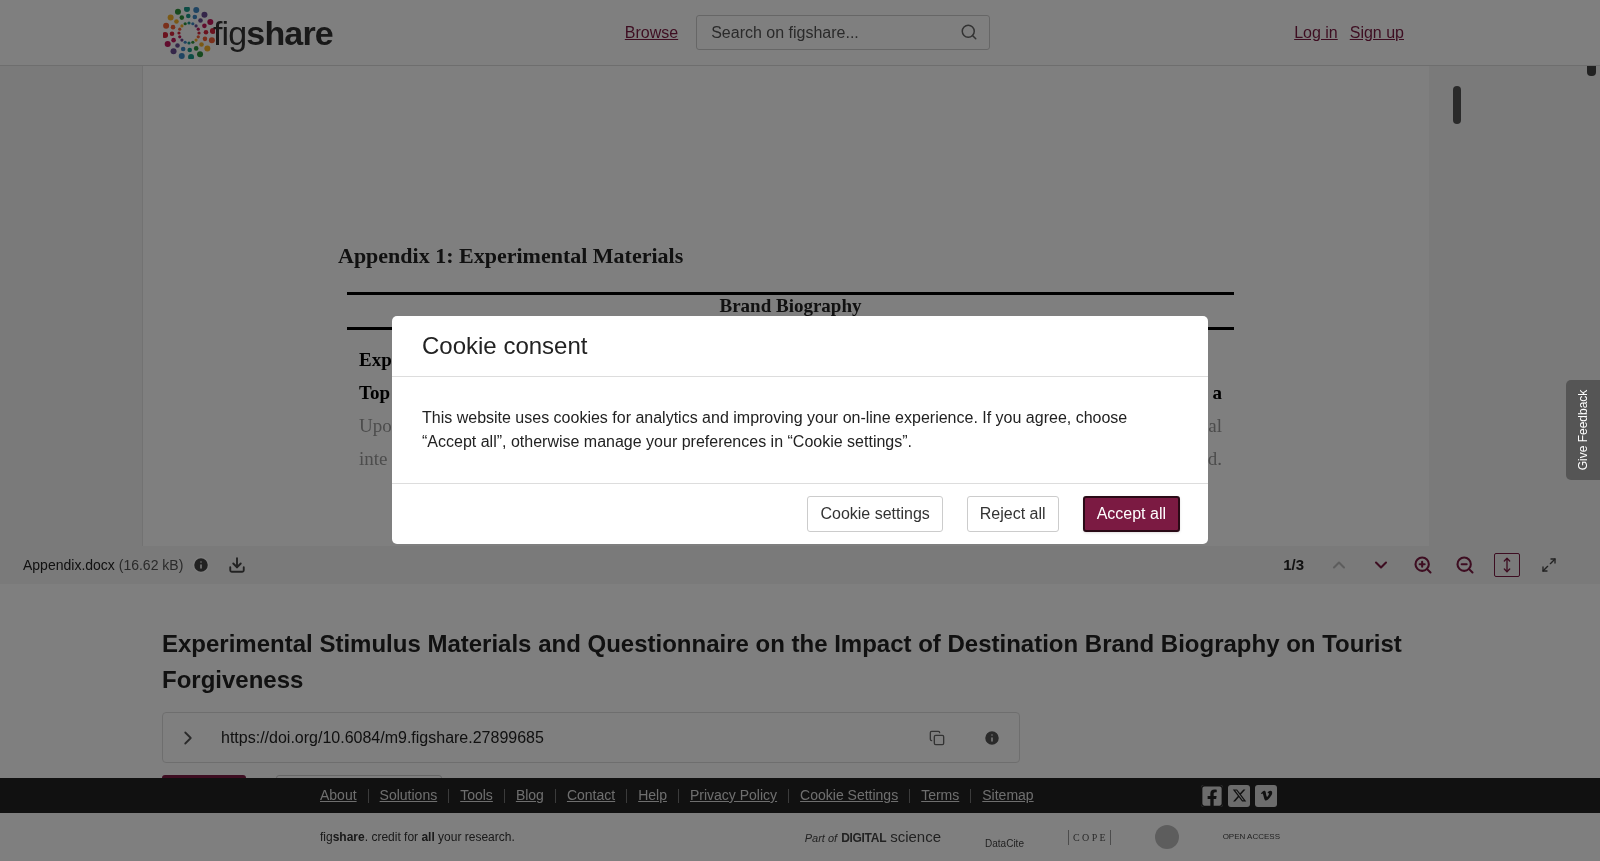 The height and width of the screenshot is (861, 1600). What do you see at coordinates (1457, 105) in the screenshot?
I see `scrollbar-icon` at bounding box center [1457, 105].